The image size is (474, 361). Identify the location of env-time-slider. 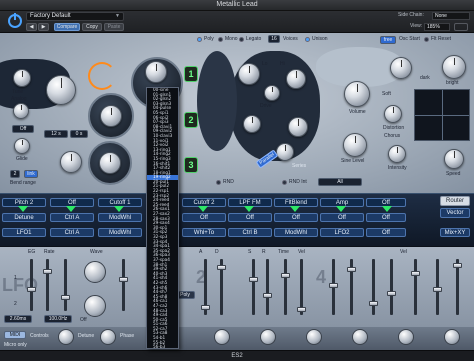
(285, 287).